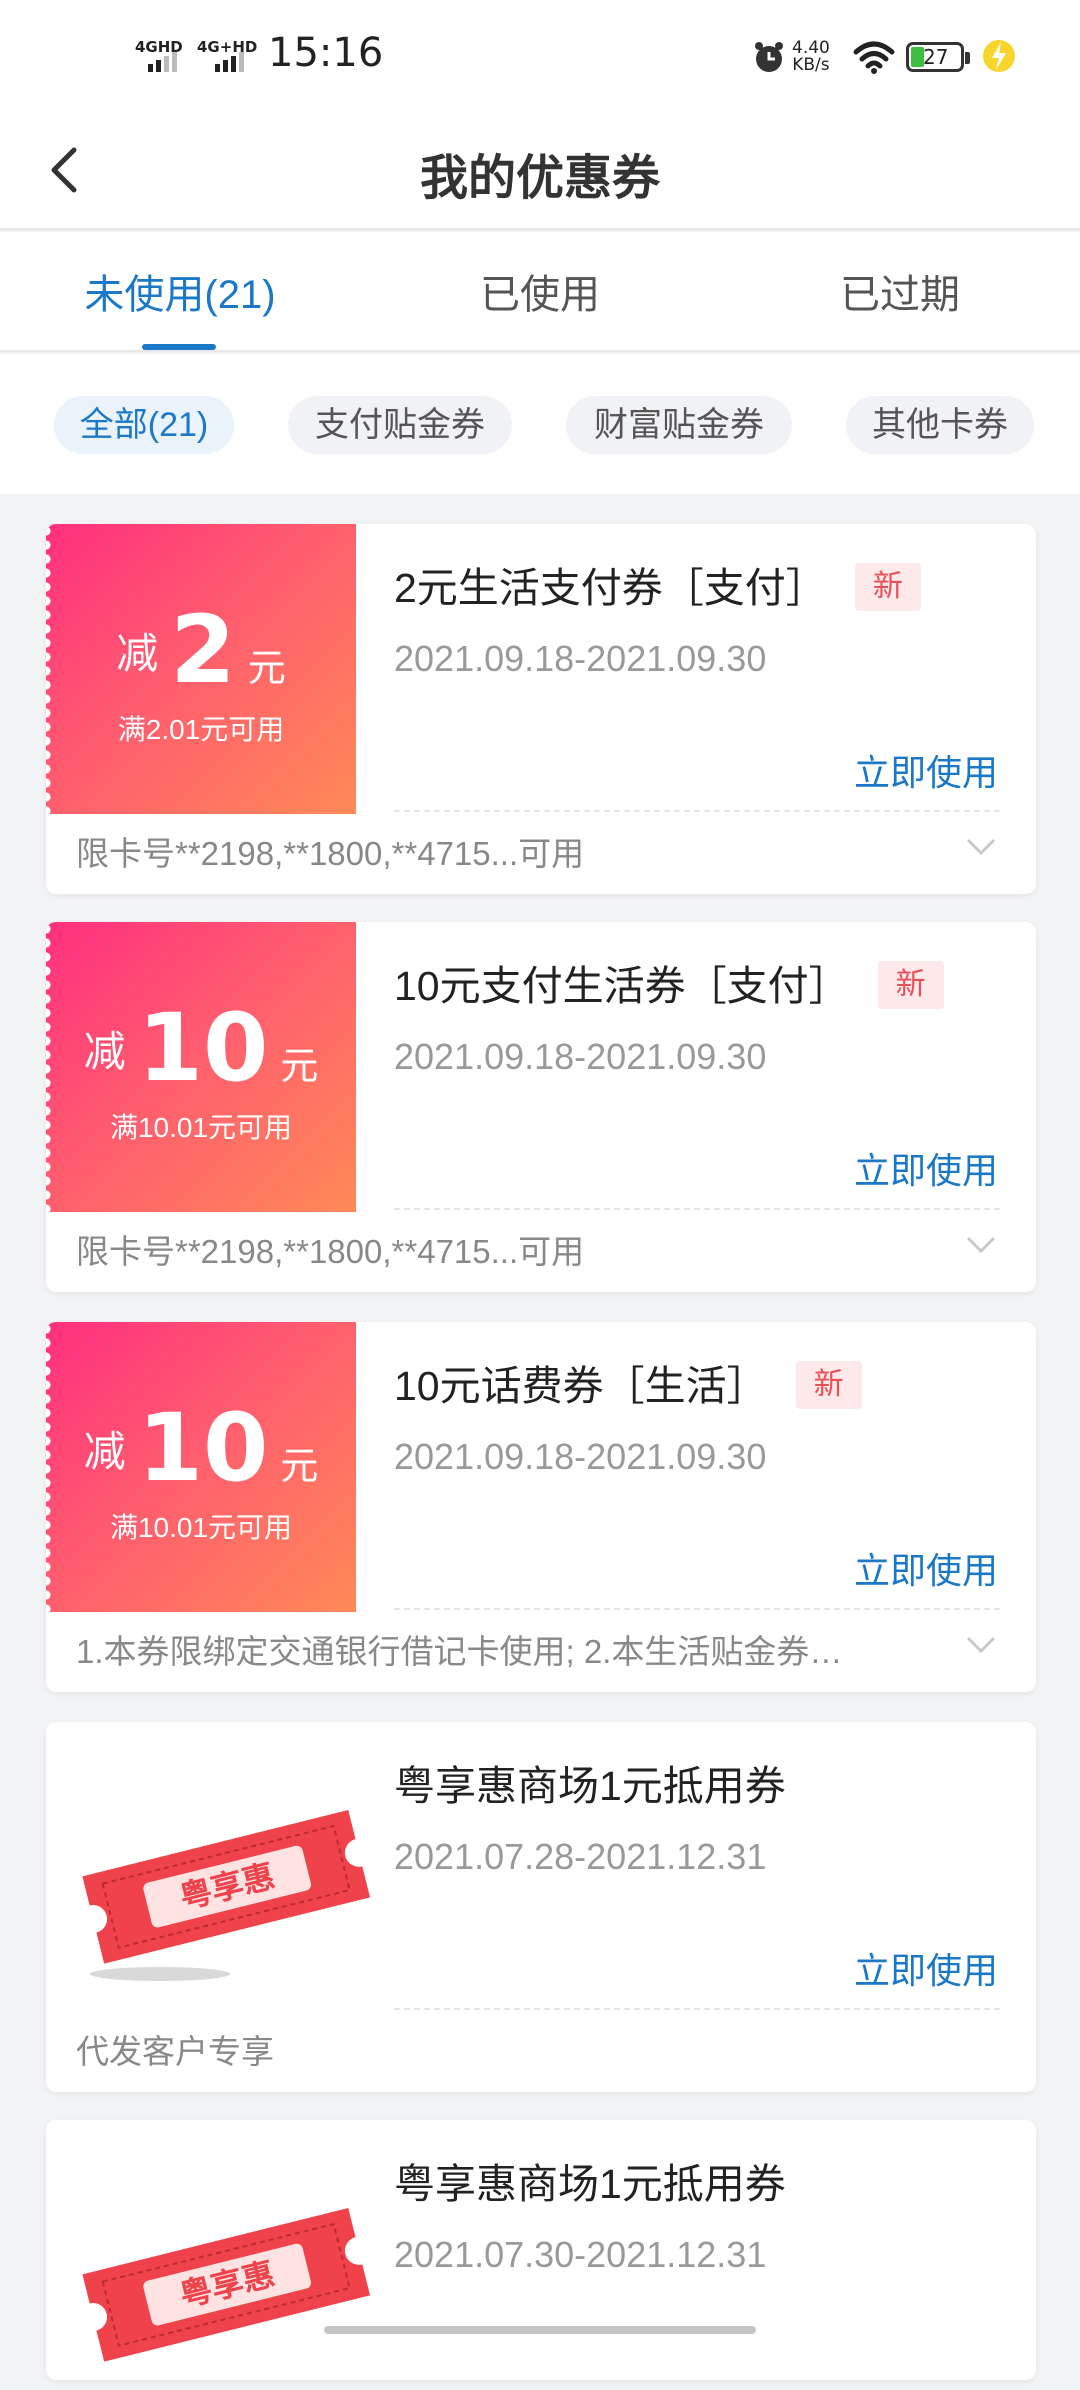 The height and width of the screenshot is (2390, 1080). Describe the element at coordinates (540, 55) in the screenshot. I see `status-bar: 4GHD 4G+HD 15:16 4.40 KB/s 27` at that location.